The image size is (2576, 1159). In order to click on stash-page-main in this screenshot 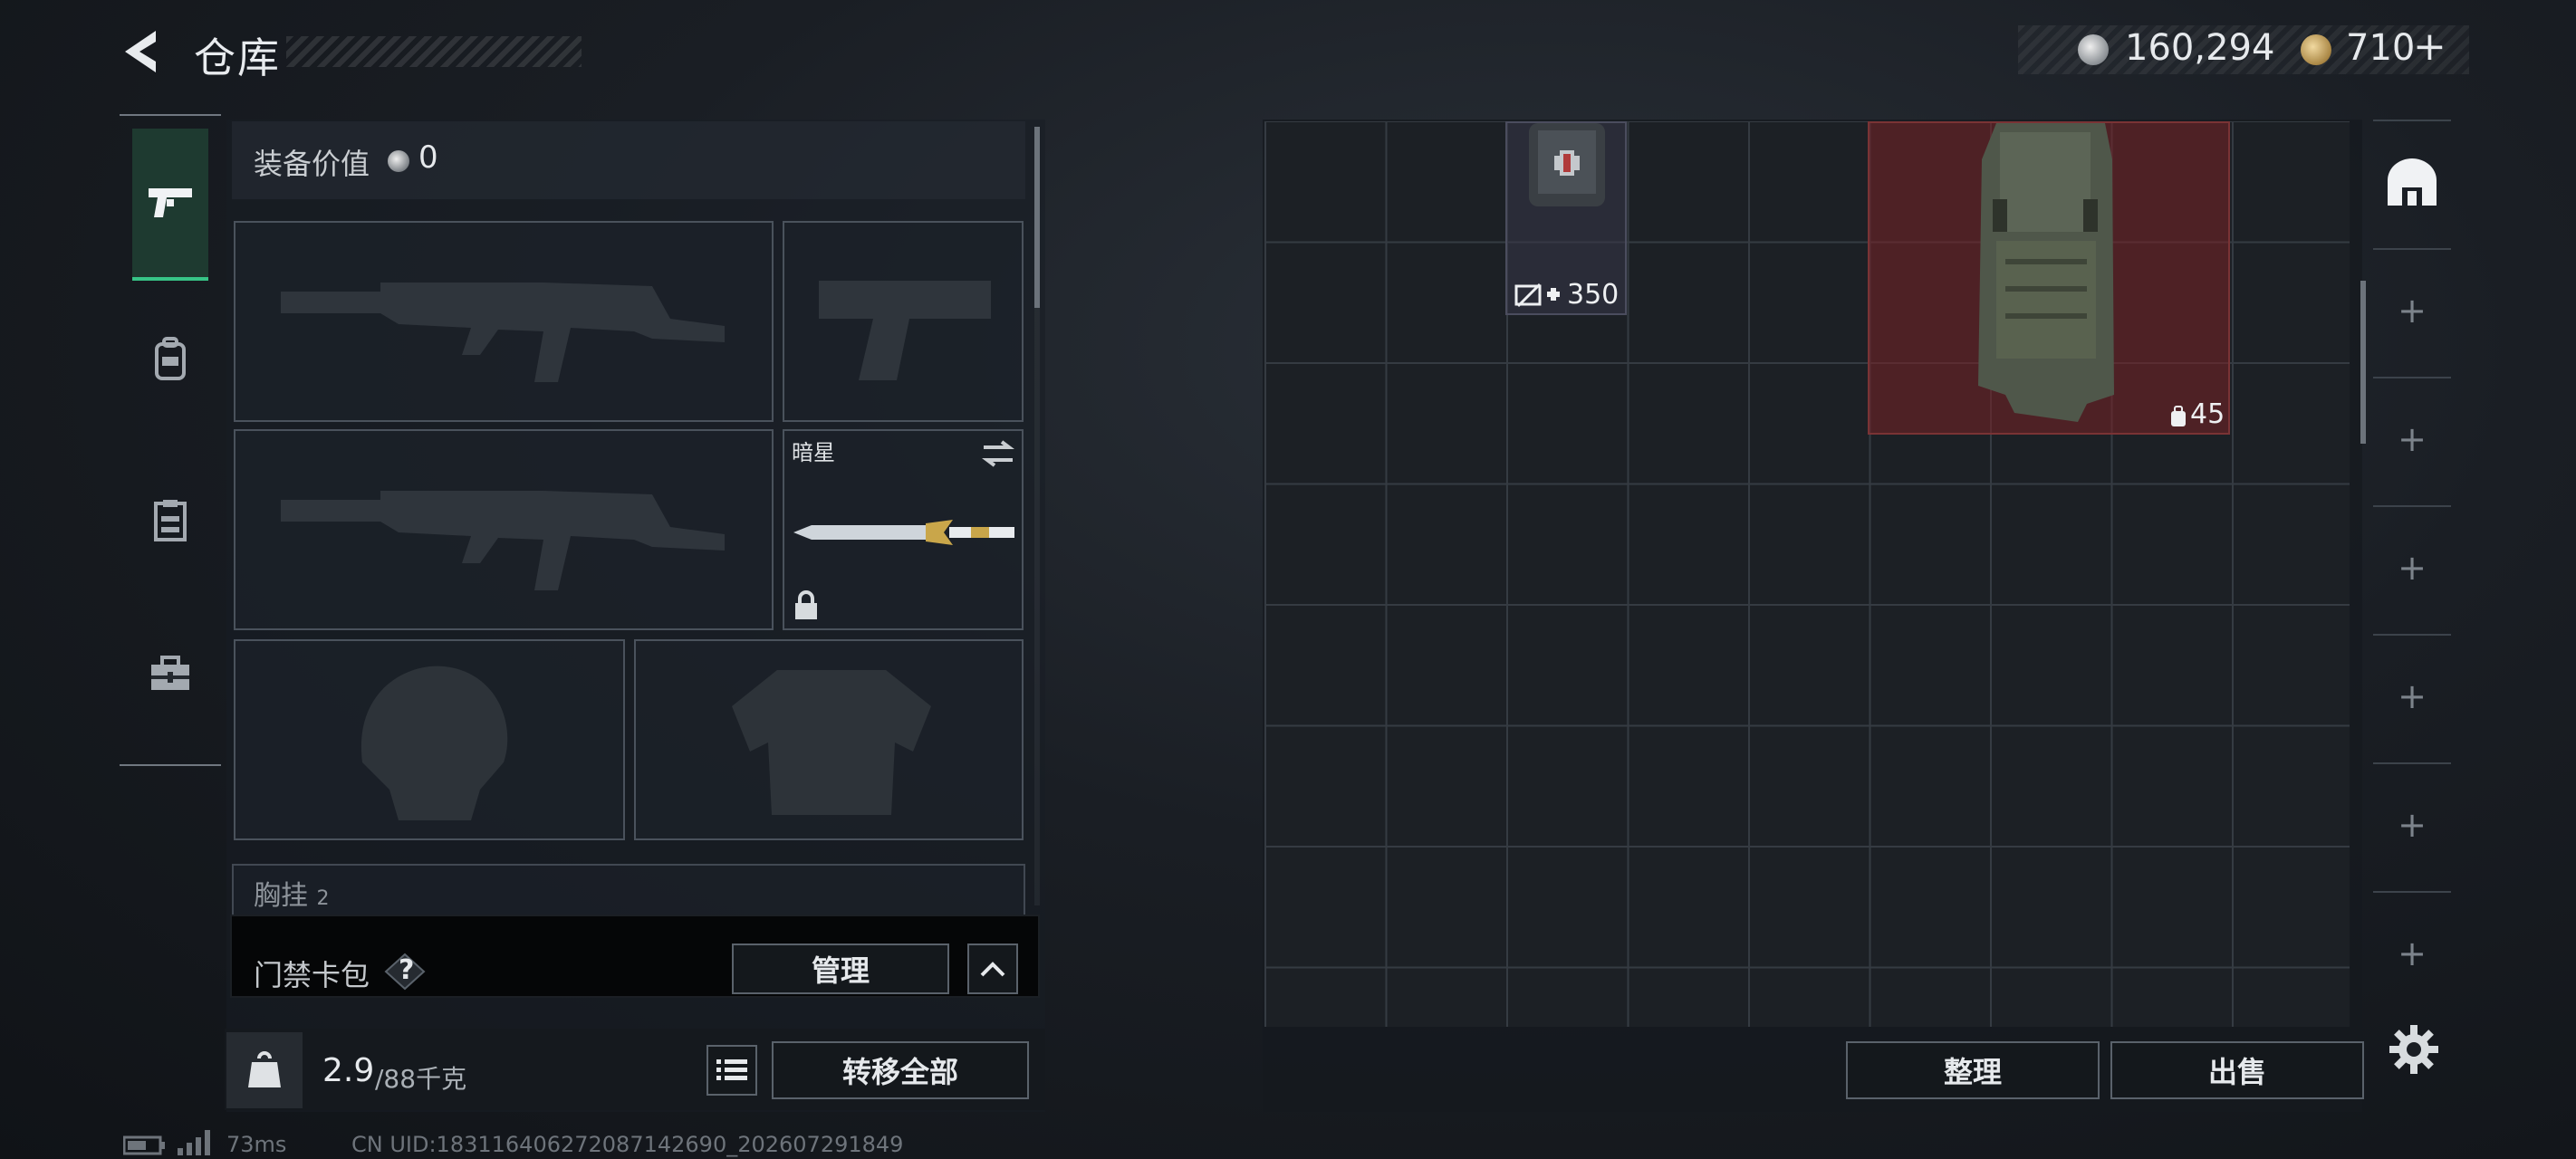, I will do `click(2412, 182)`.